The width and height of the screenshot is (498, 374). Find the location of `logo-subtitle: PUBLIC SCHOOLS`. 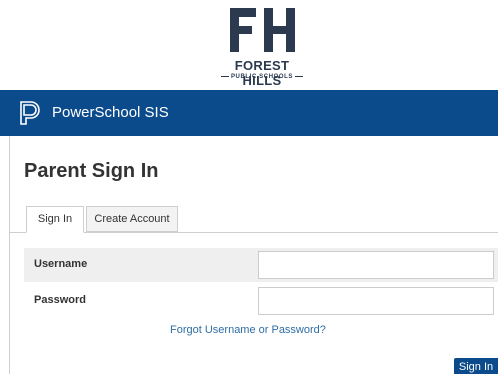

logo-subtitle: PUBLIC SCHOOLS is located at coordinates (262, 77).